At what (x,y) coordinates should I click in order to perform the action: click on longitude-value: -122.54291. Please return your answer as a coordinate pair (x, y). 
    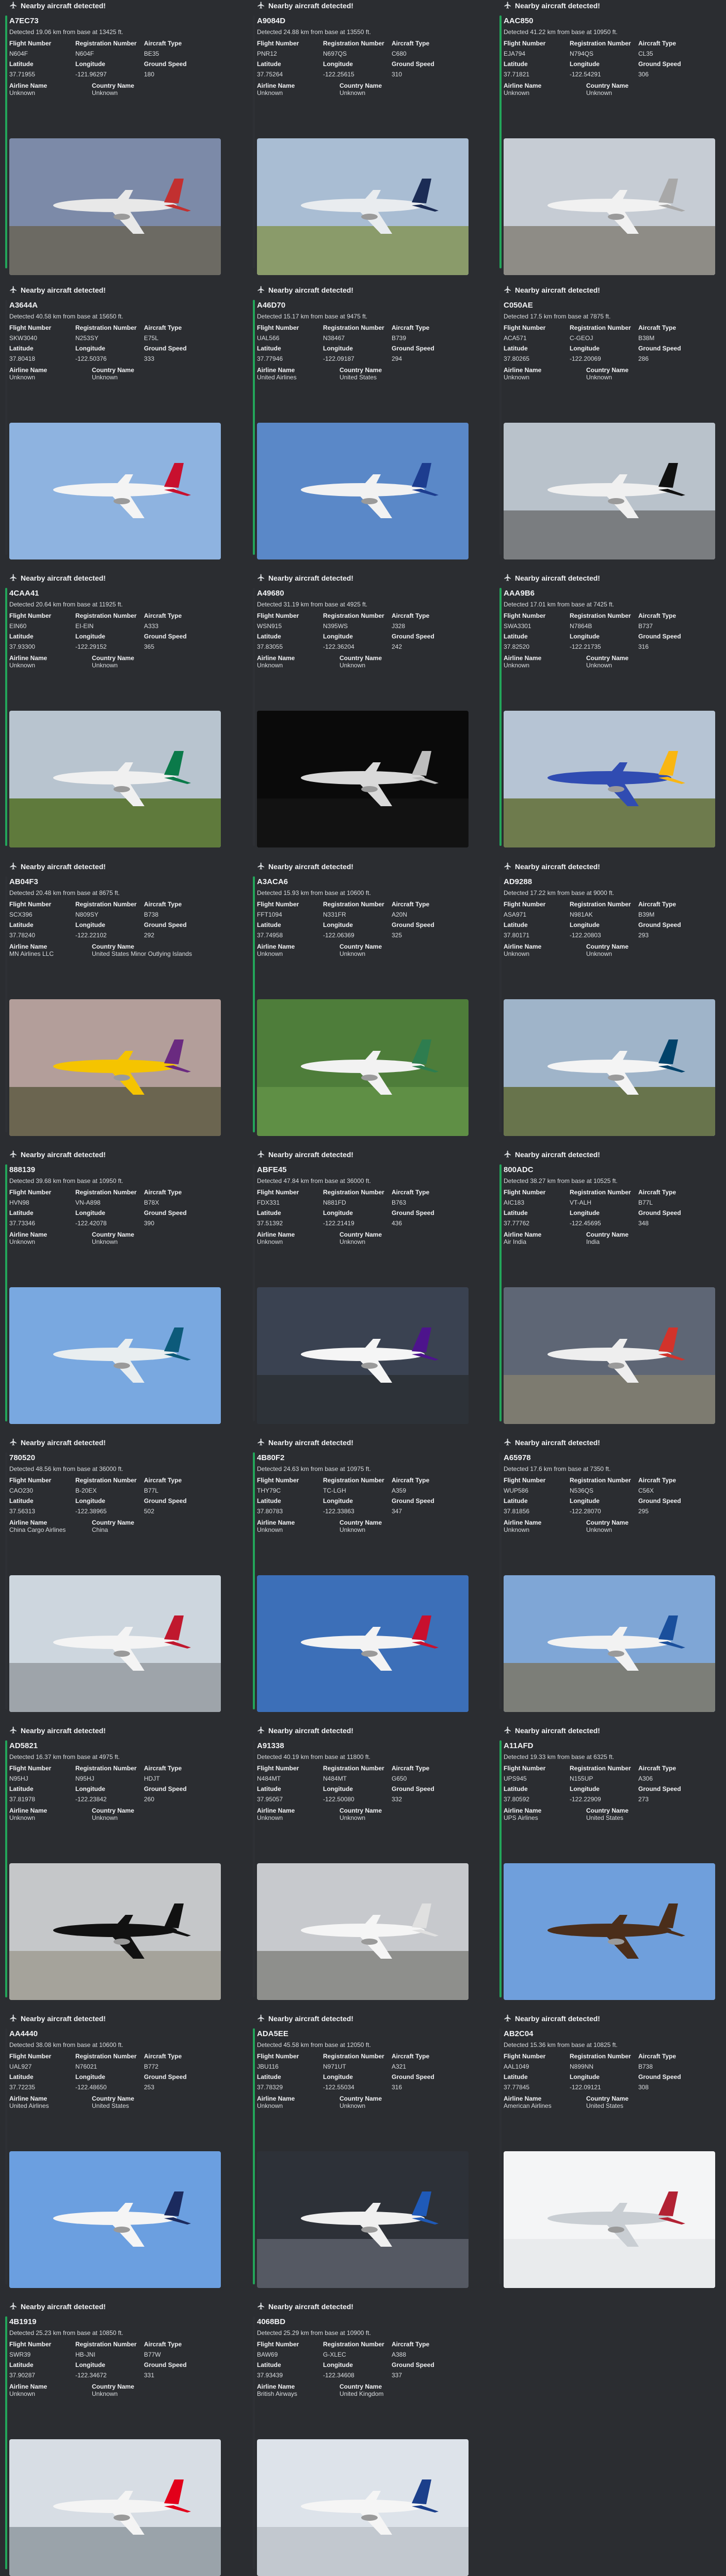
    Looking at the image, I should click on (586, 74).